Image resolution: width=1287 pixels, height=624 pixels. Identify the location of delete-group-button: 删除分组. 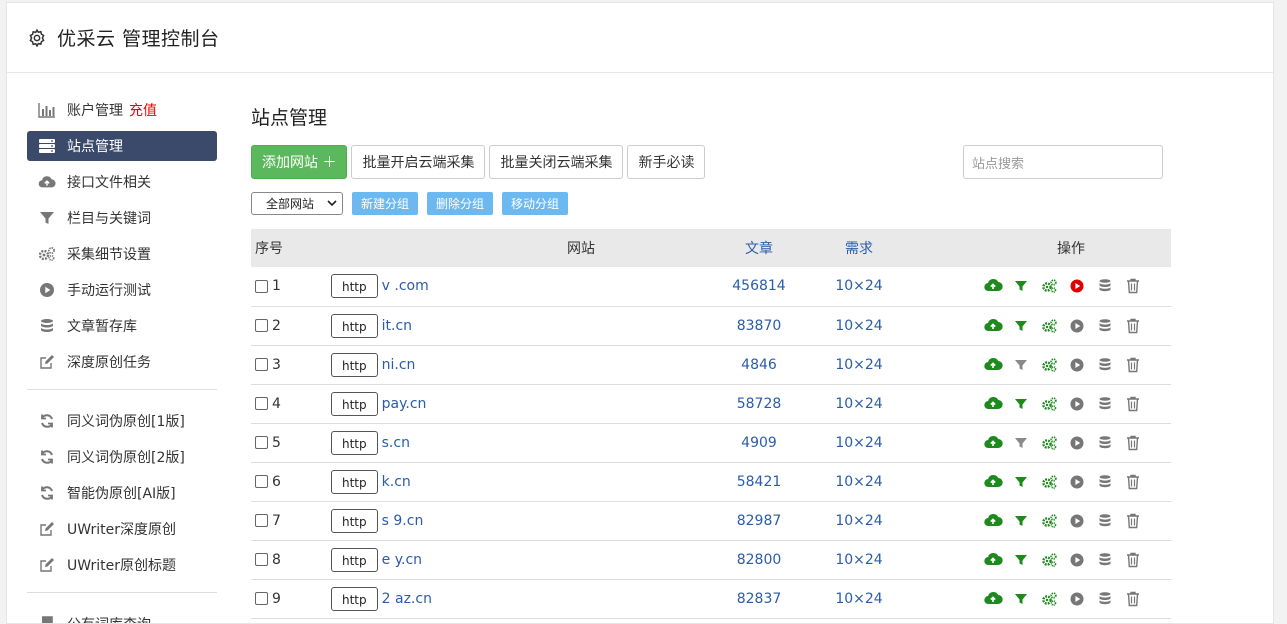
(460, 203).